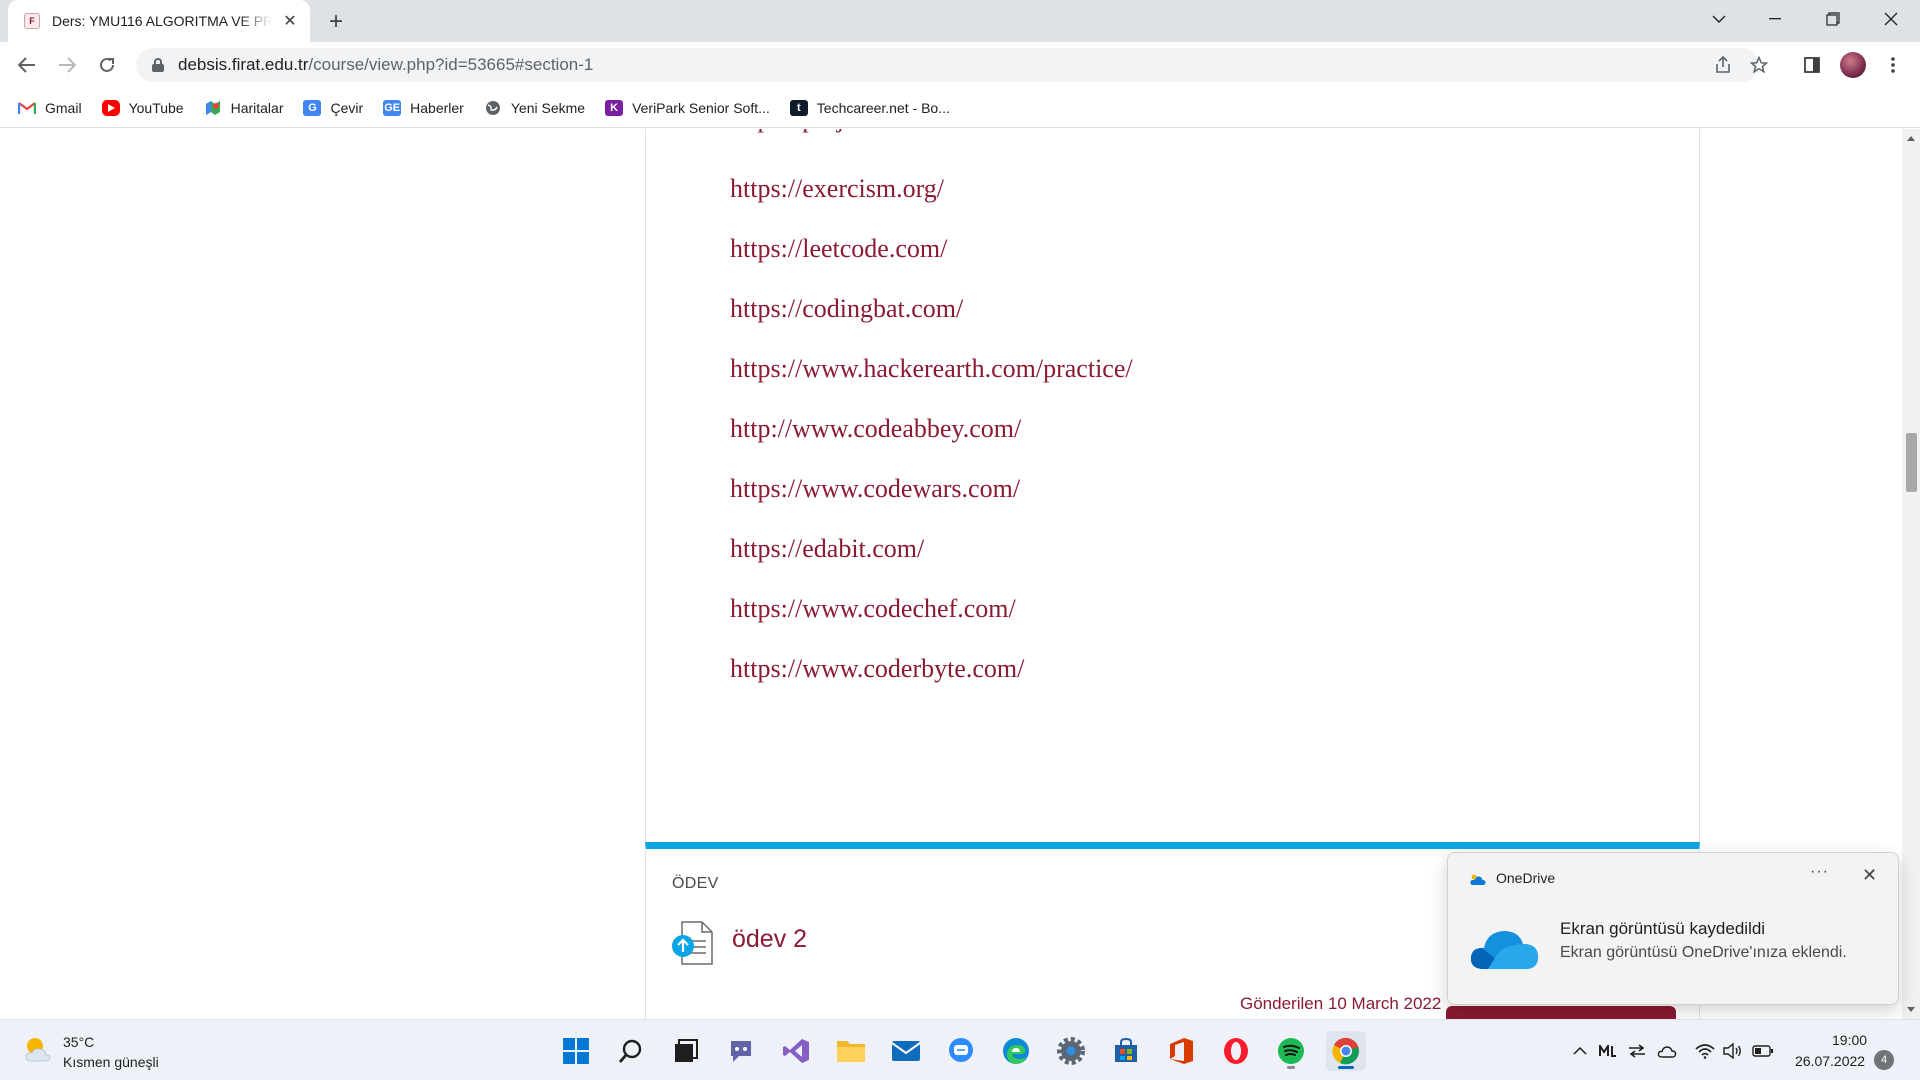 The width and height of the screenshot is (1920, 1080). I want to click on teams-chat-icon, so click(741, 1051).